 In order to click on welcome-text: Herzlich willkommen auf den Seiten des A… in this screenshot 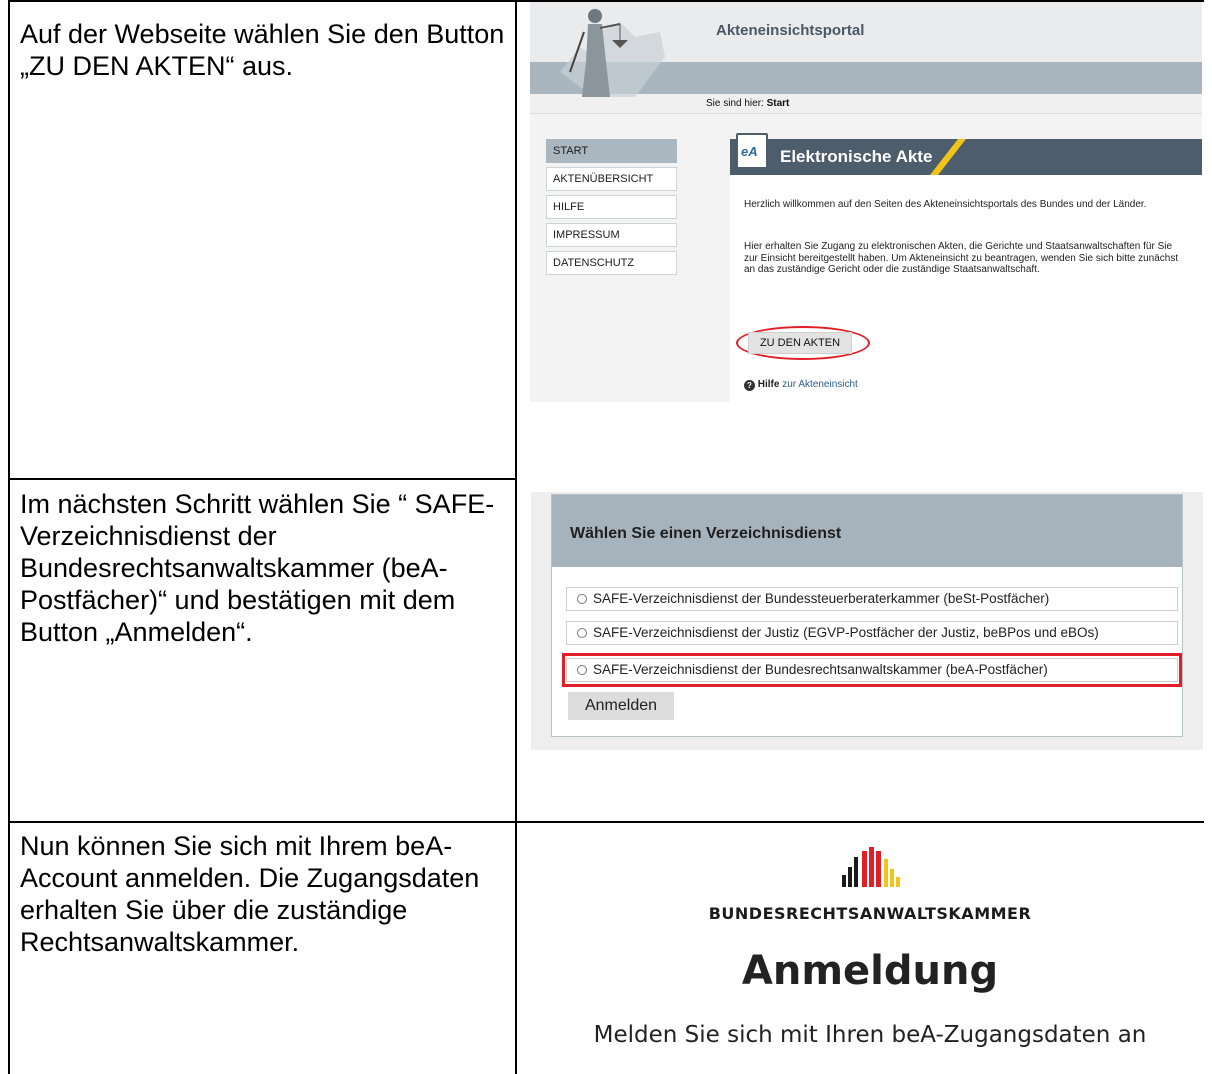, I will do `click(945, 204)`.